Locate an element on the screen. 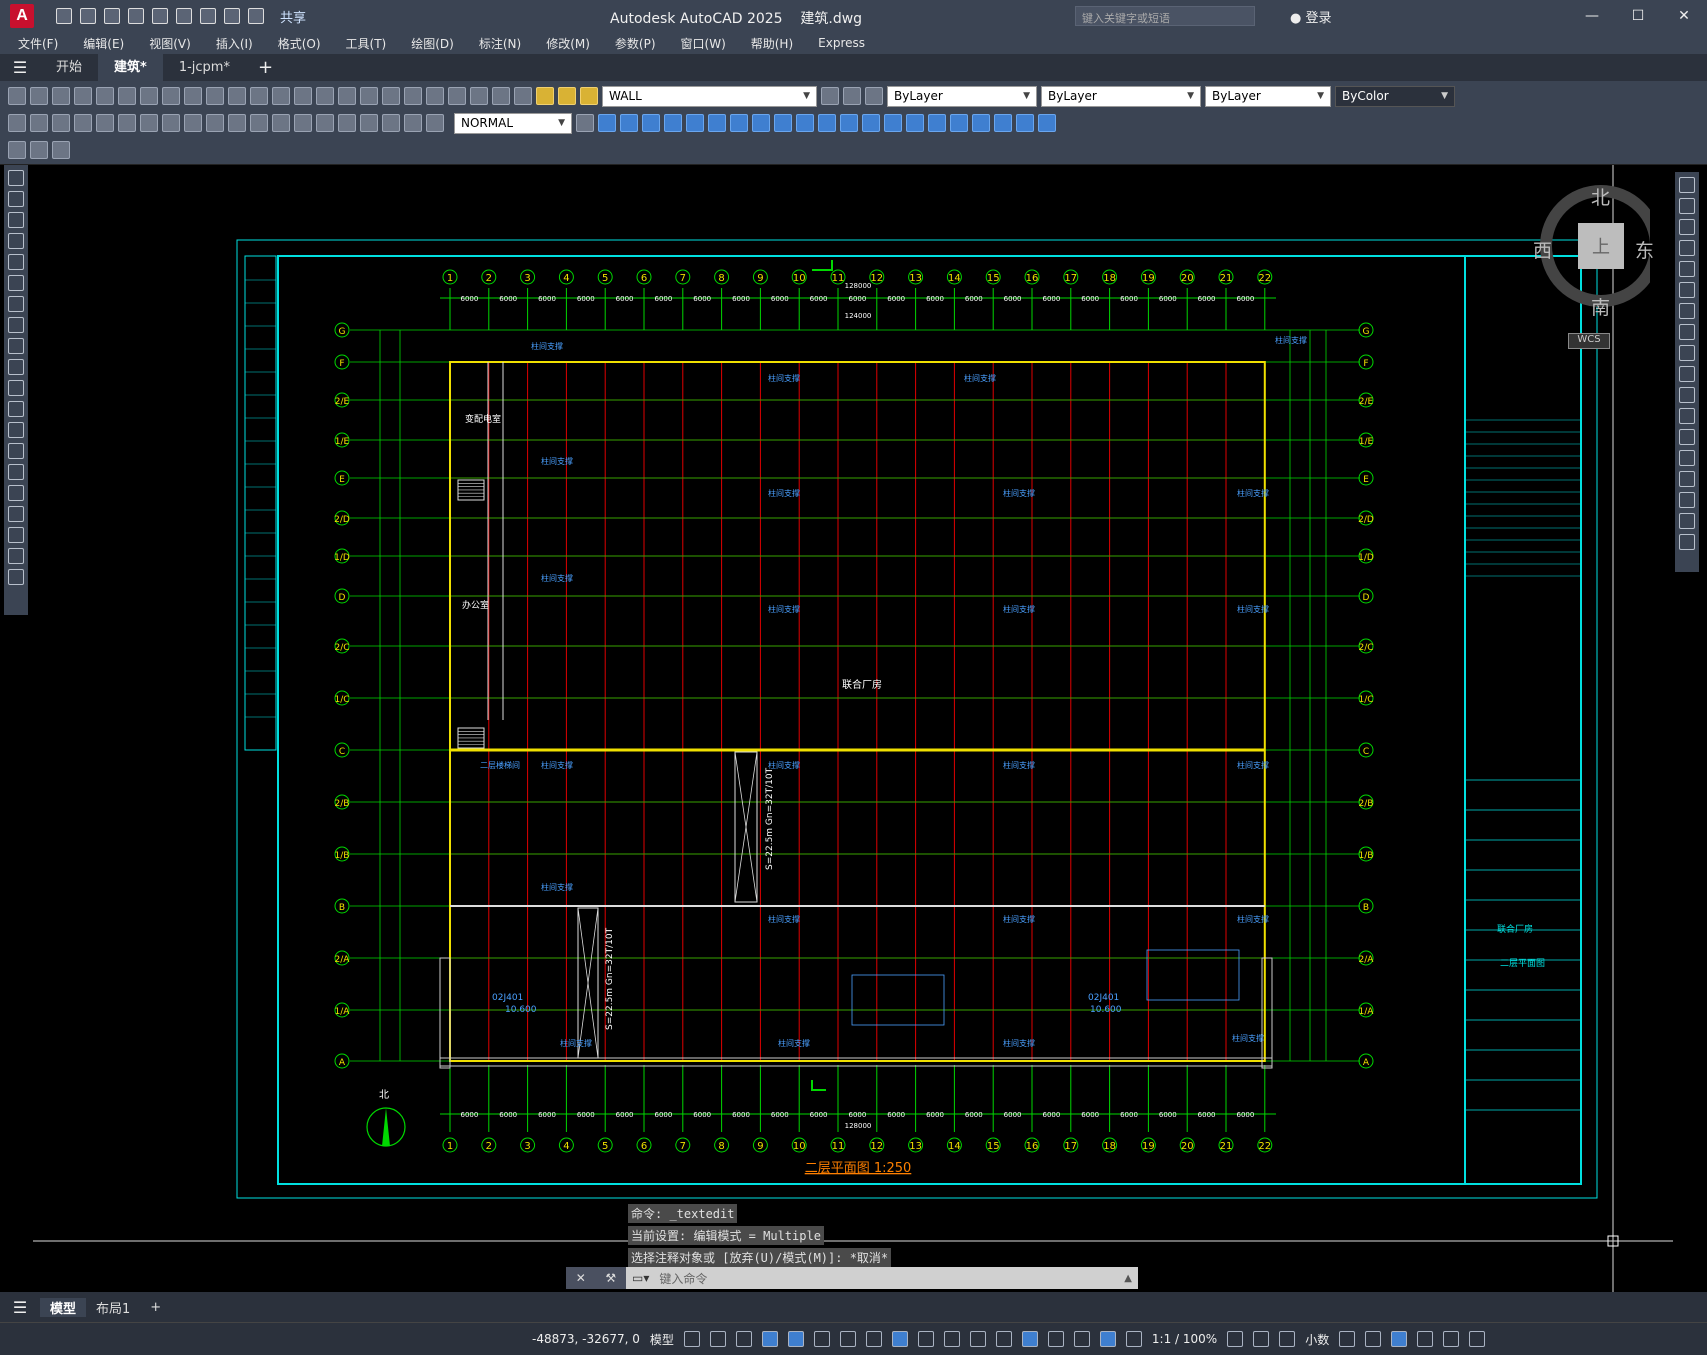 Image resolution: width=1707 pixels, height=1355 pixels. annotation-monitor-icon is located at coordinates (1261, 1339).